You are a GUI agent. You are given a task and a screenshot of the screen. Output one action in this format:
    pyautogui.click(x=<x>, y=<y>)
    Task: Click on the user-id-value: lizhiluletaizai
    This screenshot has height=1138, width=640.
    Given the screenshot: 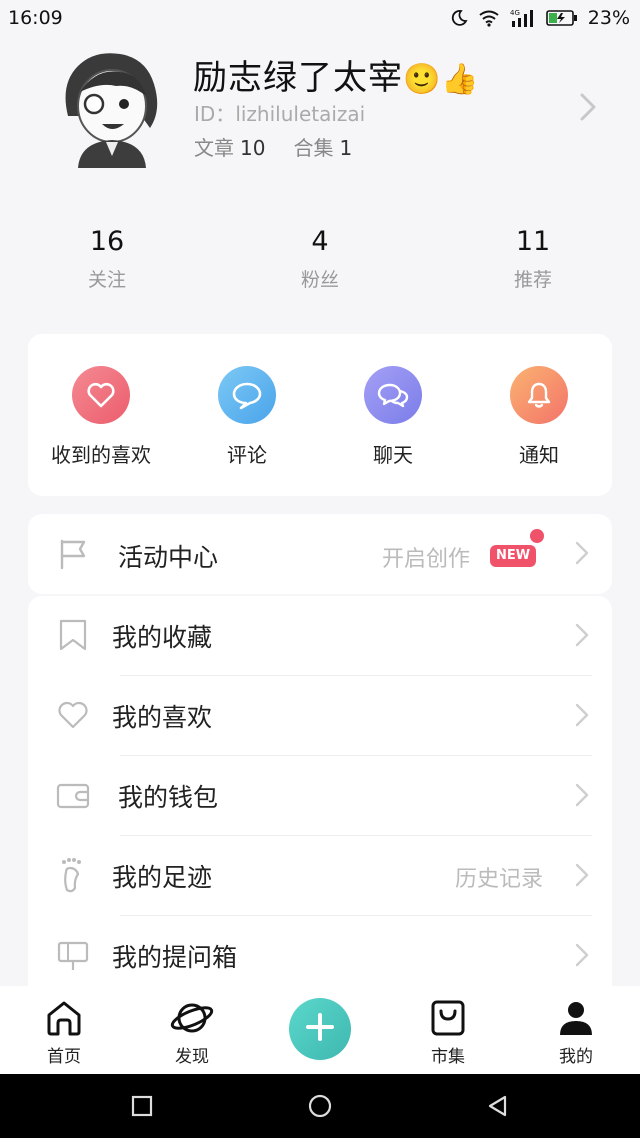 What is the action you would take?
    pyautogui.click(x=300, y=114)
    